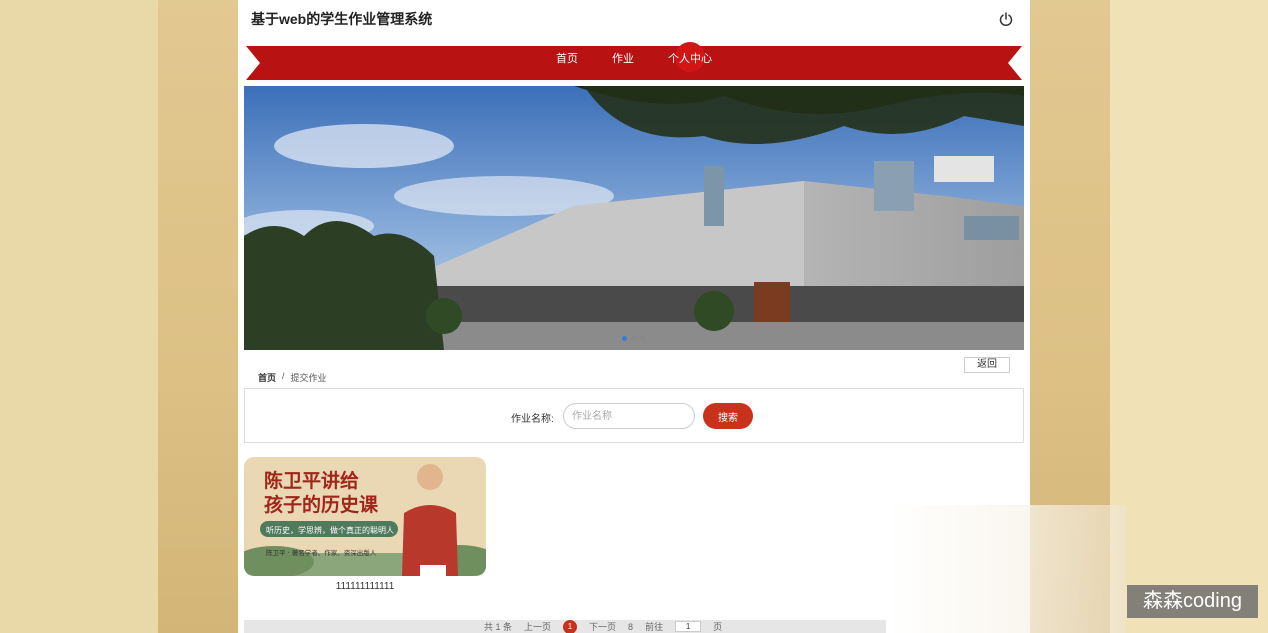 This screenshot has height=633, width=1268. I want to click on card-image-tagline: 听历史，学思辨，做个真正的聪明人, so click(330, 530).